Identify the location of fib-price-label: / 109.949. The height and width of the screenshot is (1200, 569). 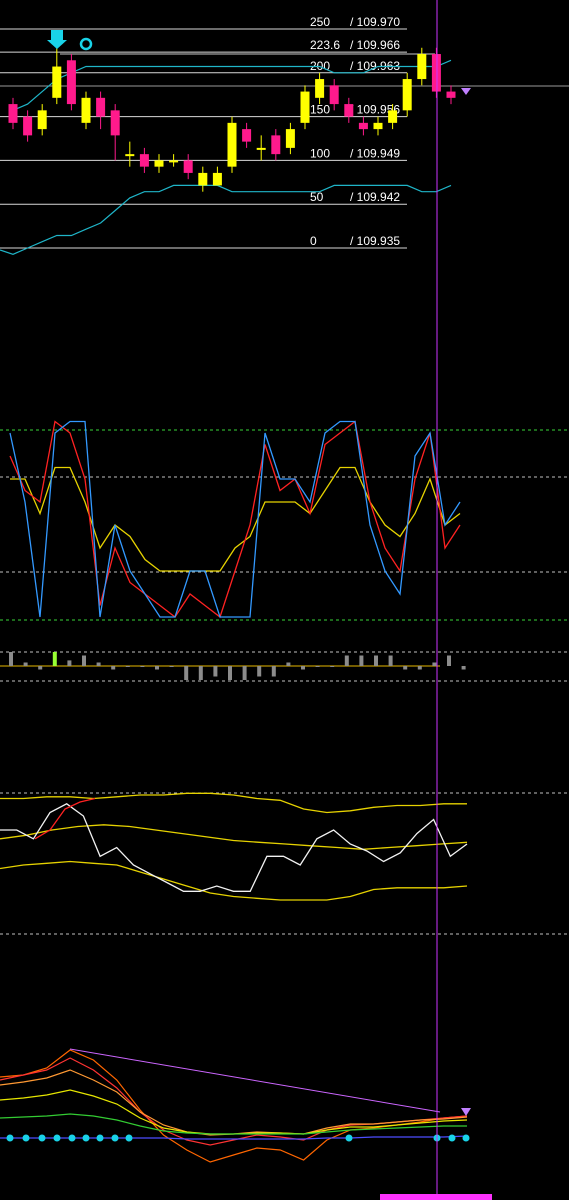
(375, 153).